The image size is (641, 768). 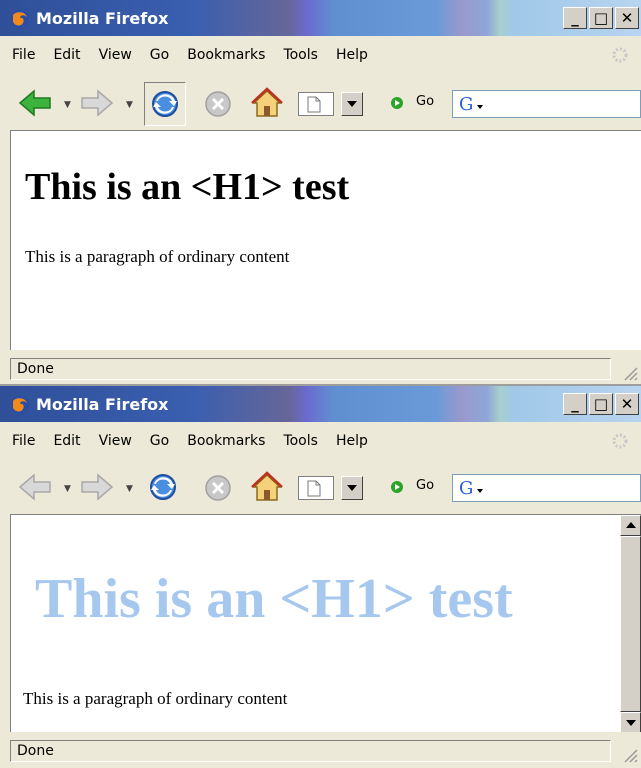 I want to click on scrollbar-thumb, so click(x=630, y=624).